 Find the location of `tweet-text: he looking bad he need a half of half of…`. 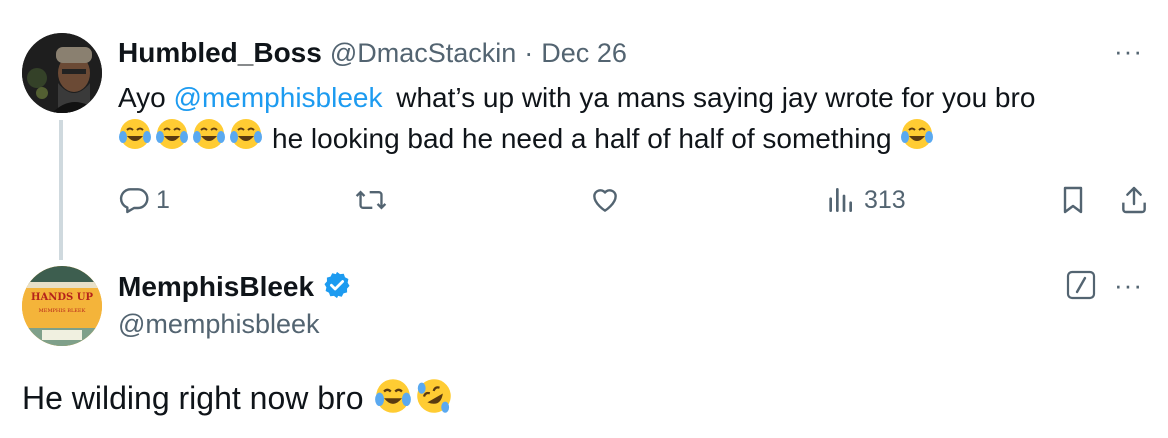

tweet-text: he looking bad he need a half of half of… is located at coordinates (582, 138).